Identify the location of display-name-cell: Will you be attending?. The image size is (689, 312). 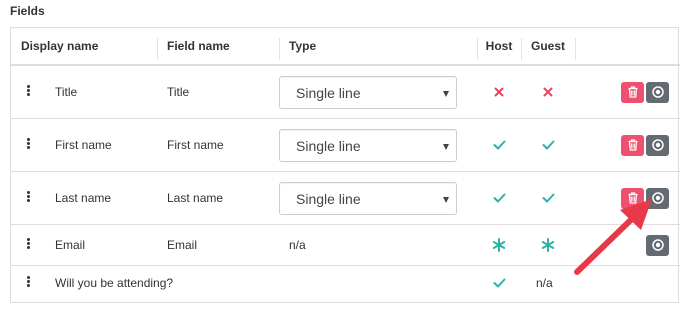
(261, 282).